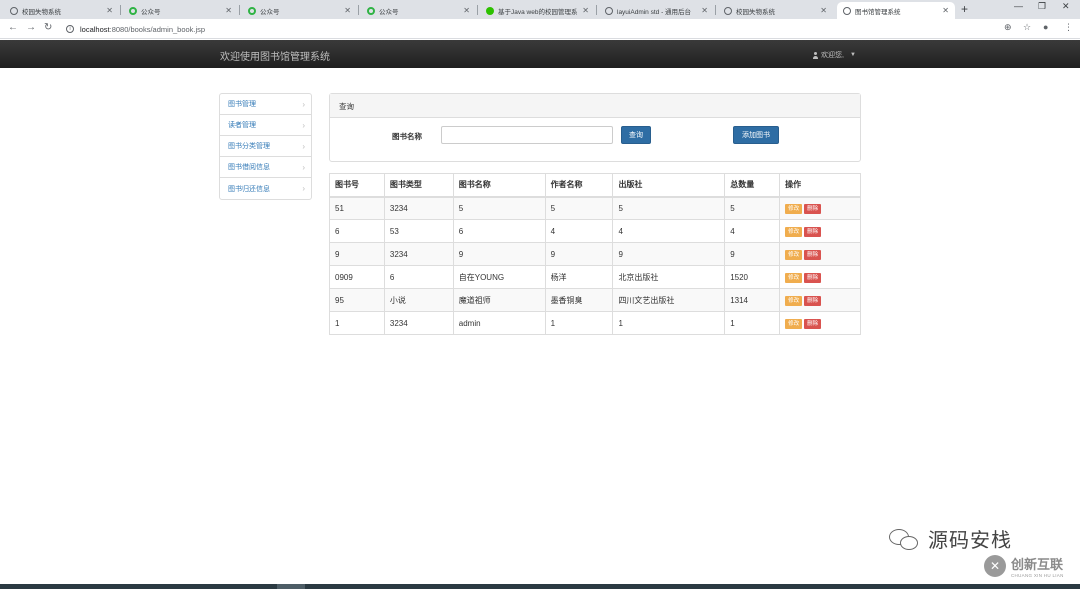 The height and width of the screenshot is (589, 1080). I want to click on table-cell: 北京出版社, so click(669, 277).